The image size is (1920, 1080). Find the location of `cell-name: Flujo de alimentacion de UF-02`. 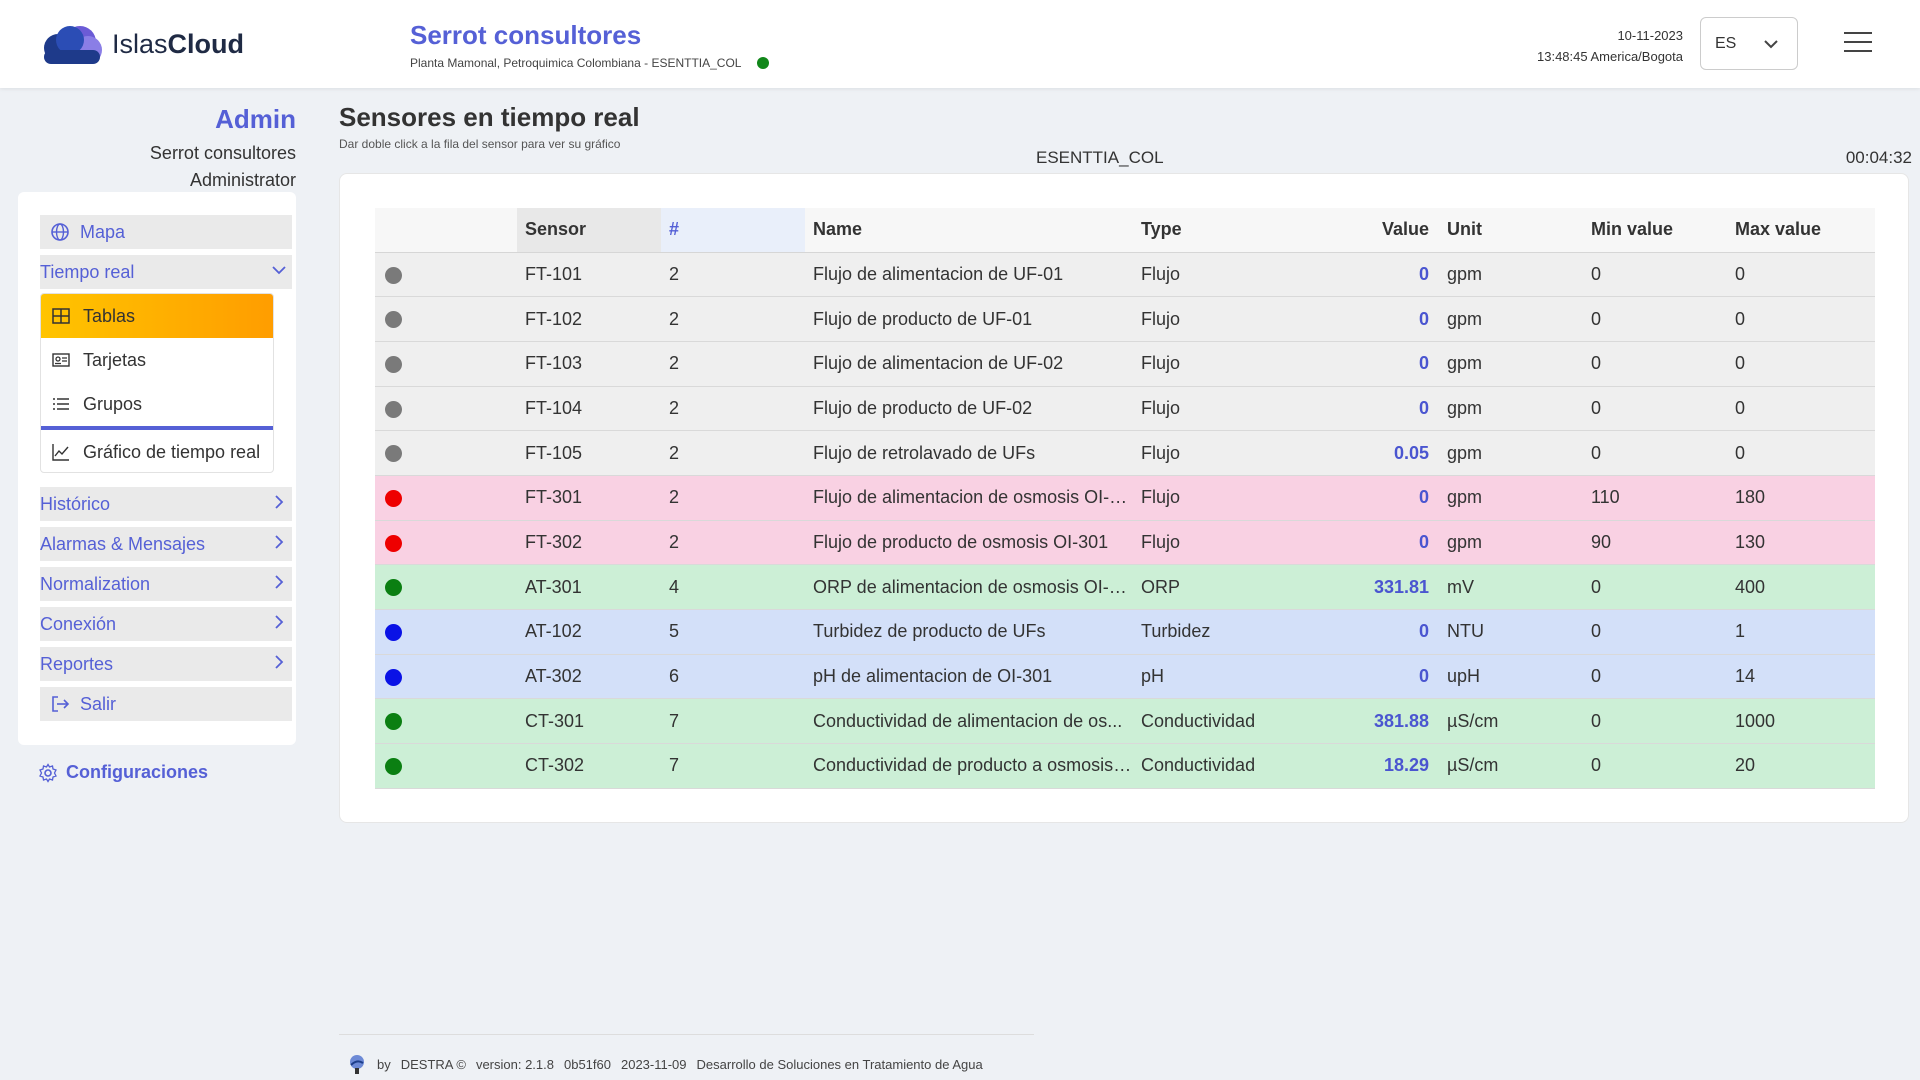

cell-name: Flujo de alimentacion de UF-02 is located at coordinates (969, 364).